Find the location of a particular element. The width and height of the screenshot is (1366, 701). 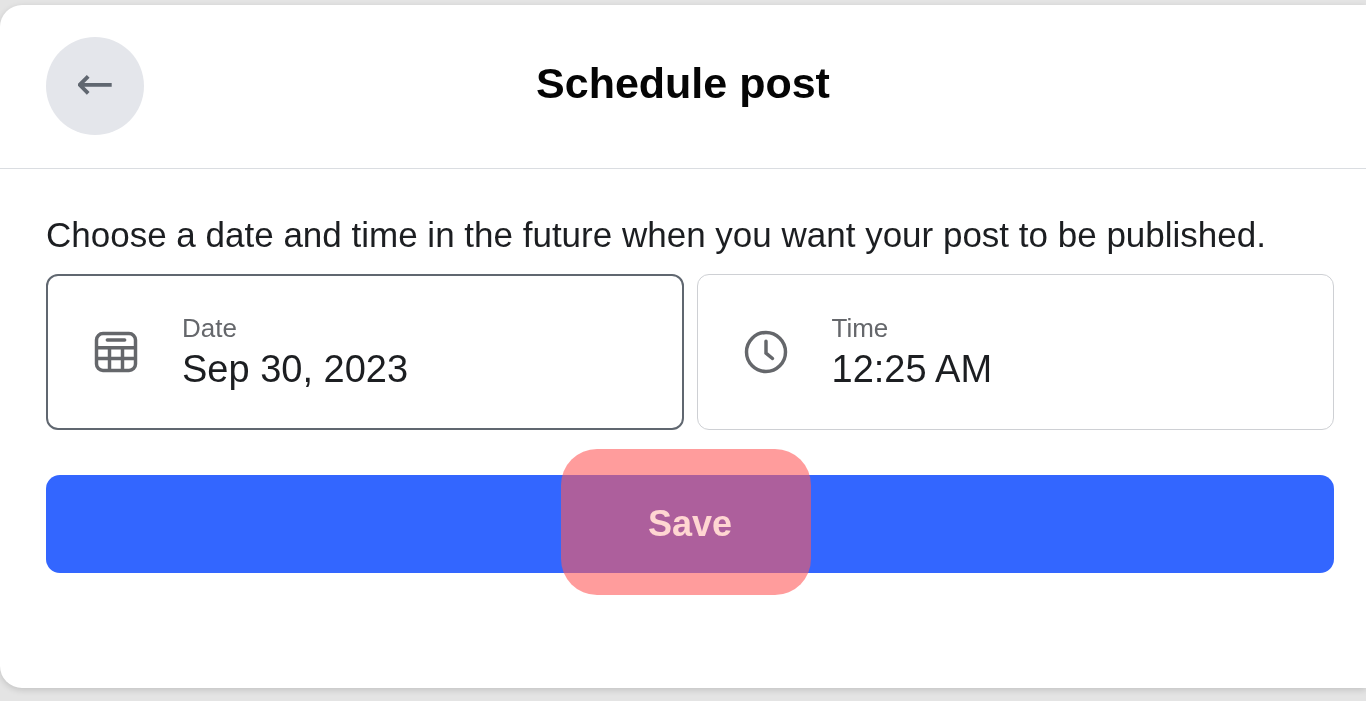

field-value: 12:25 AM is located at coordinates (912, 369).